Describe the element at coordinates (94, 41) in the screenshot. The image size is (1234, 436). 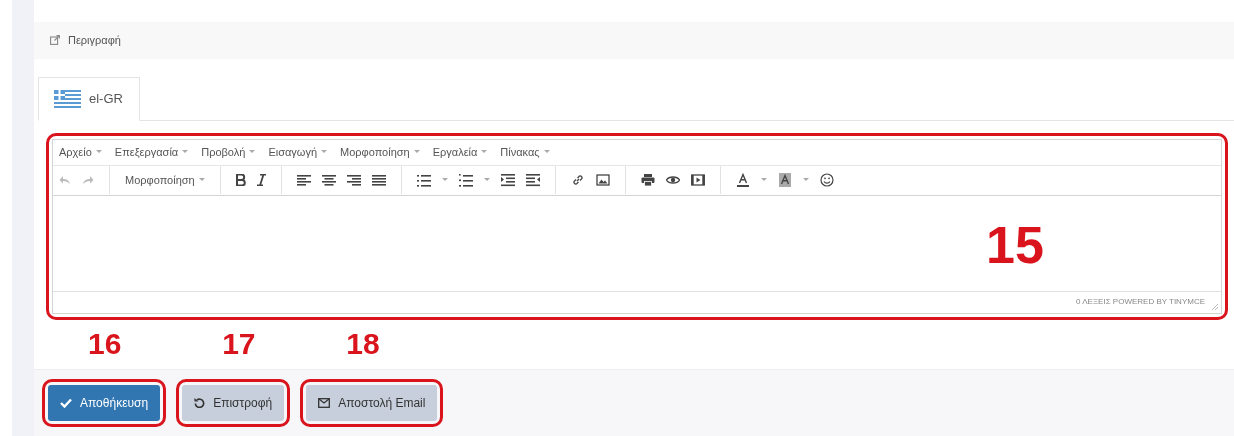
I see `panel-title: Περιγραφή` at that location.